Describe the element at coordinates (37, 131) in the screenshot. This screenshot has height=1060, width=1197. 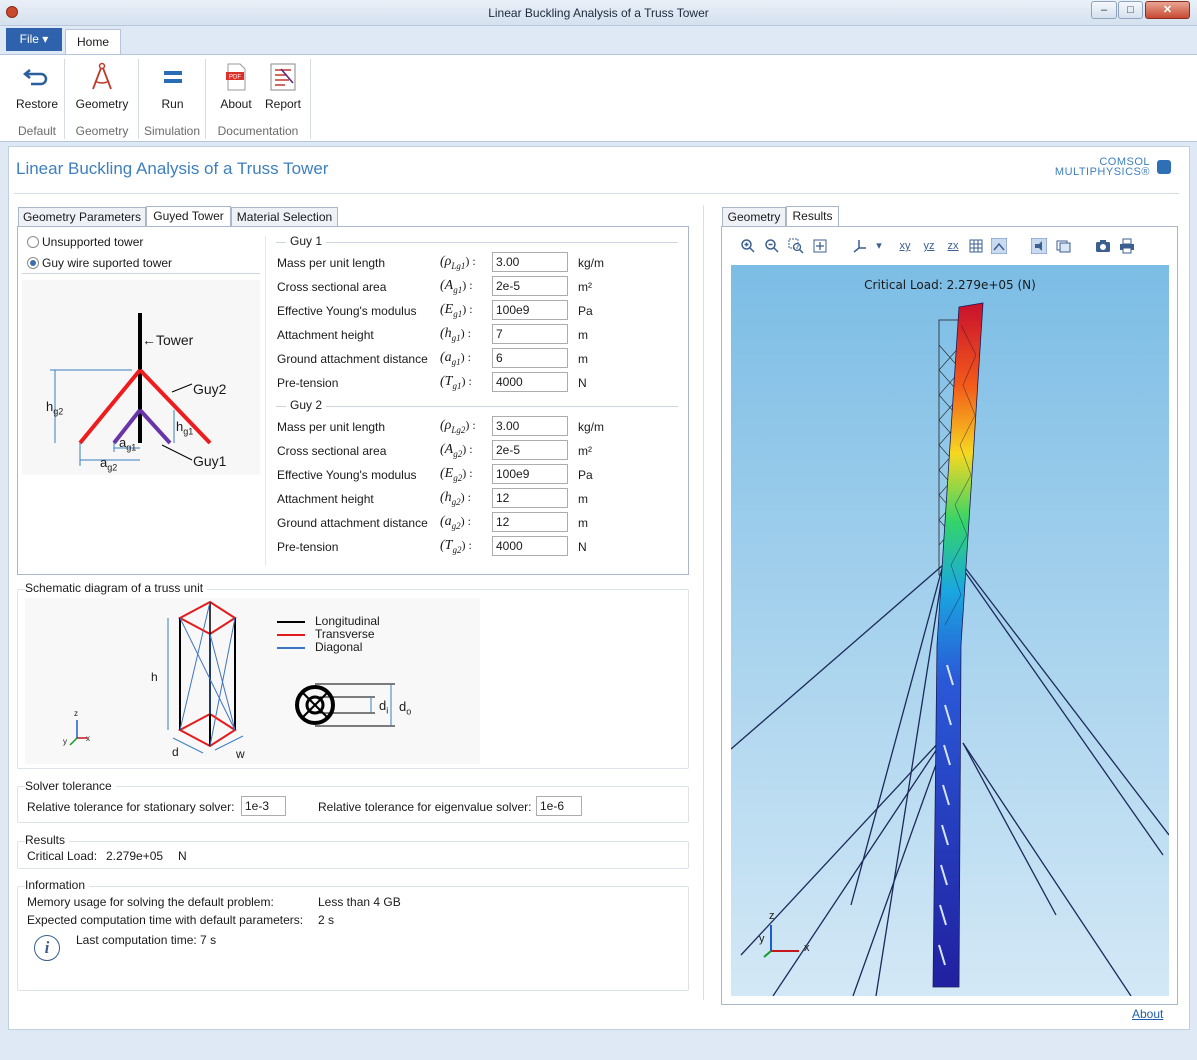
I see `group-default: Default` at that location.